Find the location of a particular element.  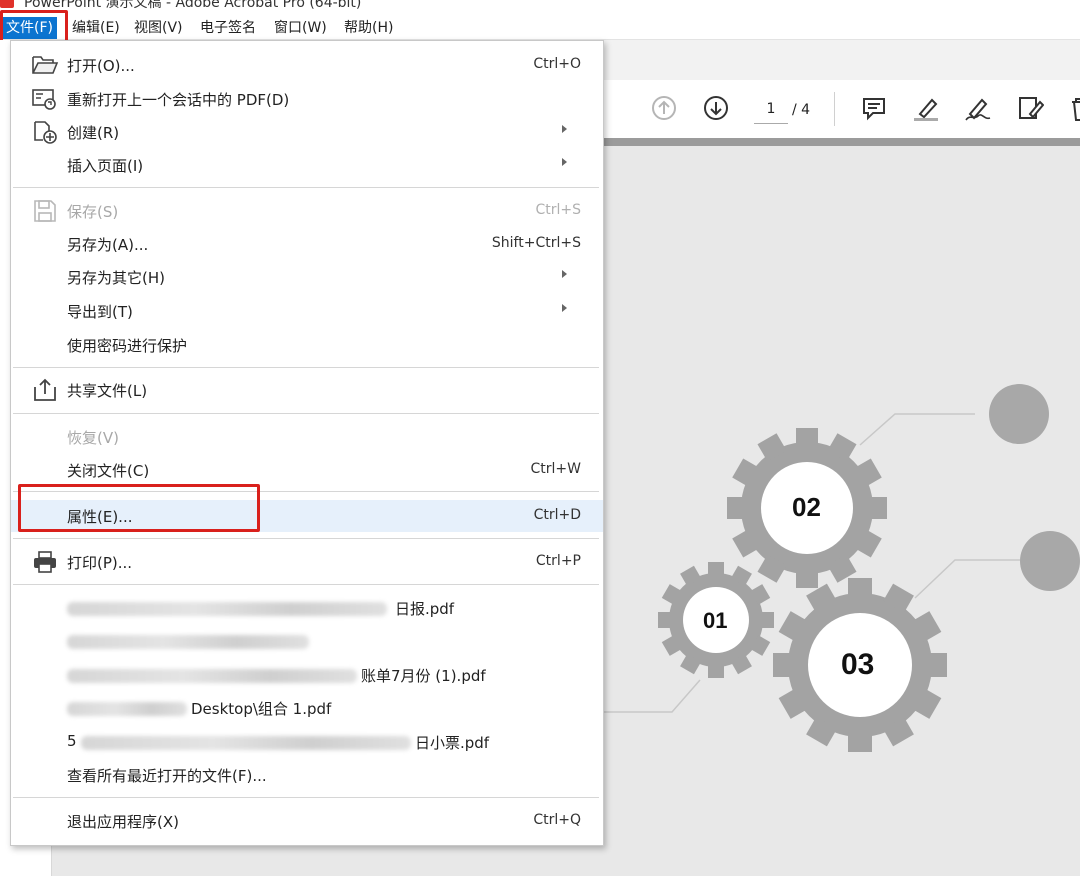

menu-item-insert-pages: 插入页面(I) is located at coordinates (307, 165).